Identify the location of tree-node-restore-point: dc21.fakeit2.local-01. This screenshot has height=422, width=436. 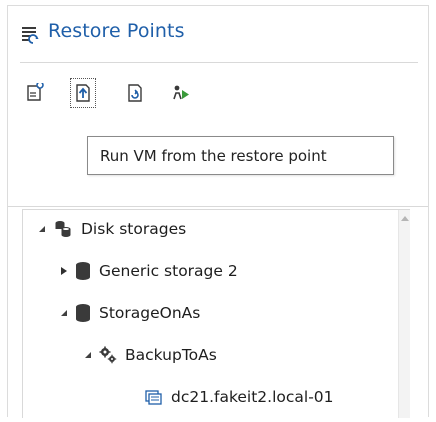
(239, 397).